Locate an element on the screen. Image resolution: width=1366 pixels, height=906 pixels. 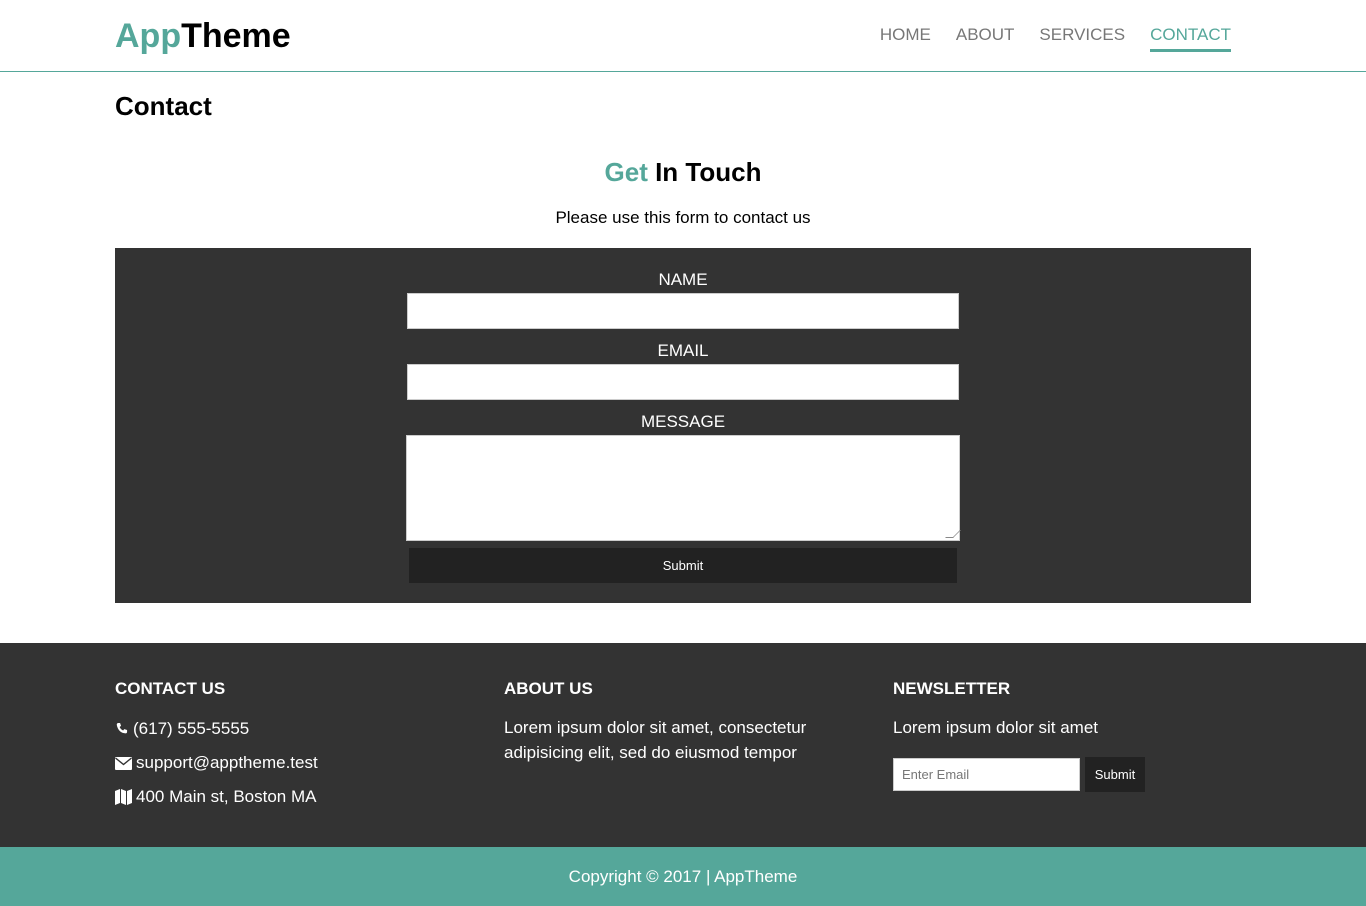
newsletter-submit-button: Submit is located at coordinates (1115, 774).